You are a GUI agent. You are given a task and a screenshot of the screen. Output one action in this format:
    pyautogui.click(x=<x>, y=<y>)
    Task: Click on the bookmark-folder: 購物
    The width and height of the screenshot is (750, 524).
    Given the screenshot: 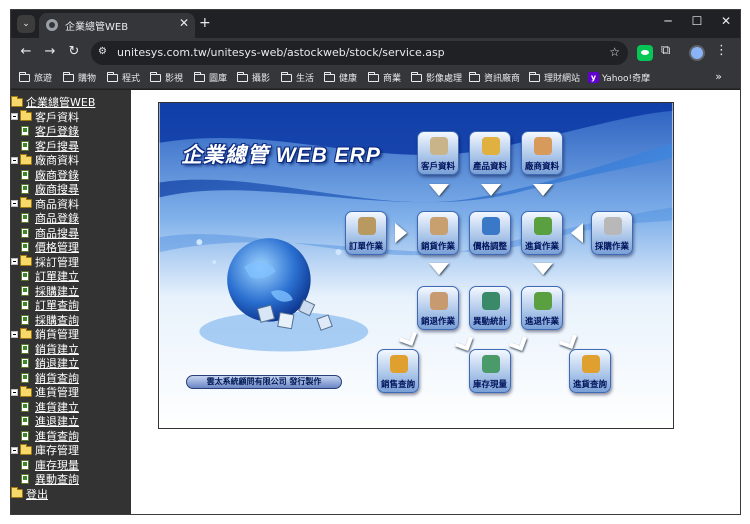 What is the action you would take?
    pyautogui.click(x=79, y=77)
    